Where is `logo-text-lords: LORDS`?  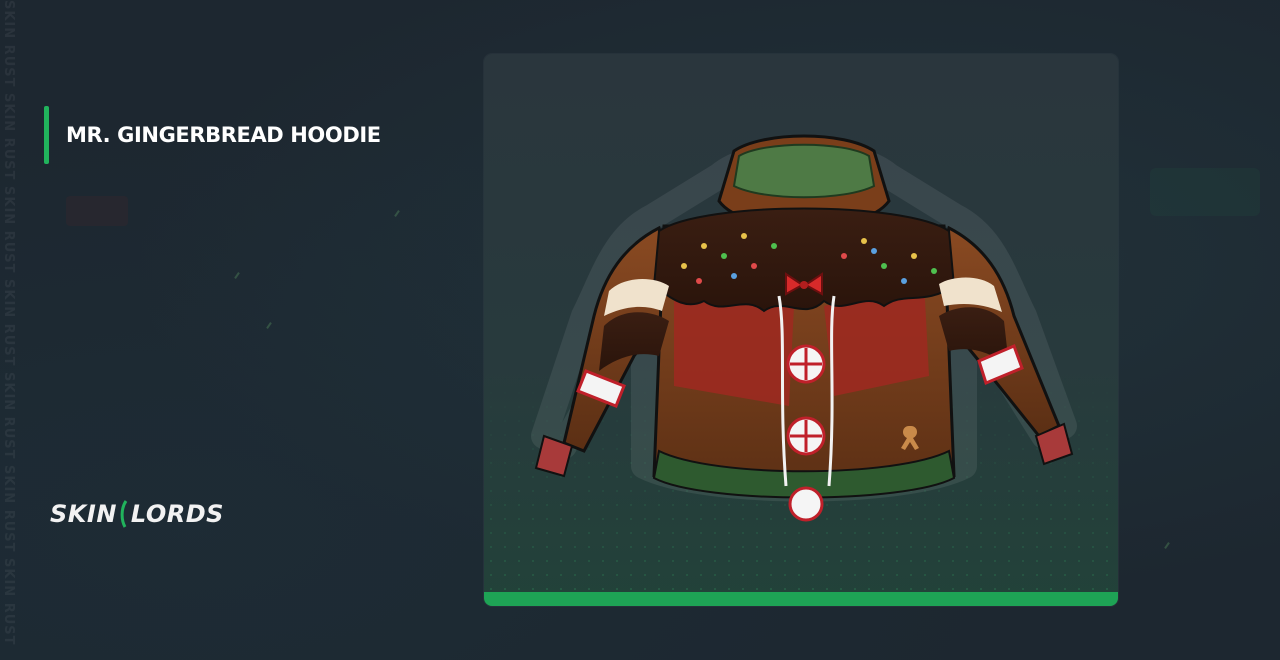
logo-text-lords: LORDS is located at coordinates (177, 514).